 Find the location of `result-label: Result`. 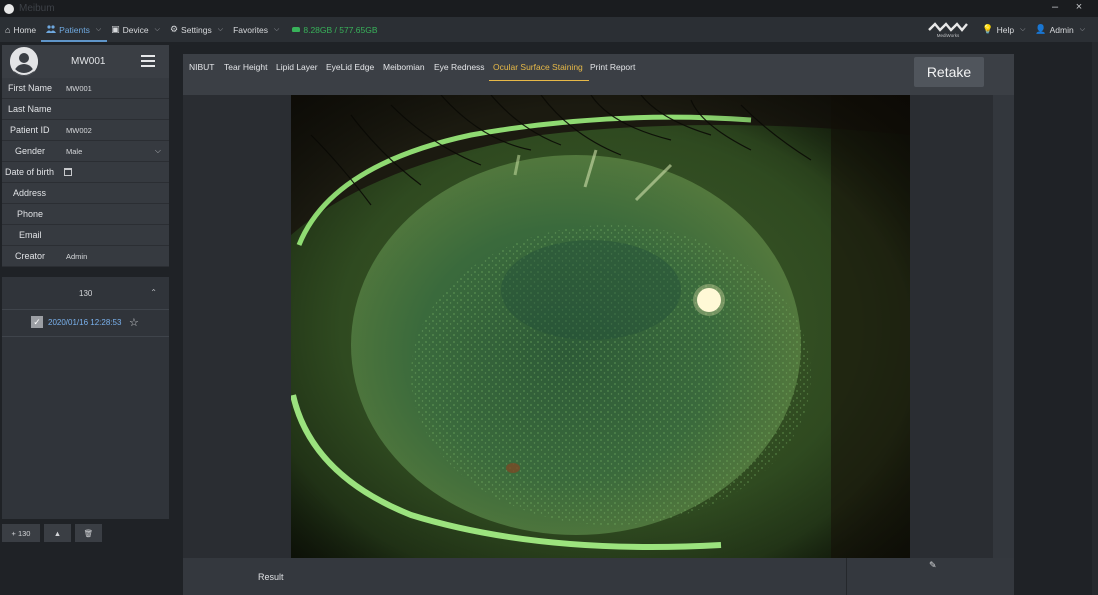

result-label: Result is located at coordinates (271, 577).